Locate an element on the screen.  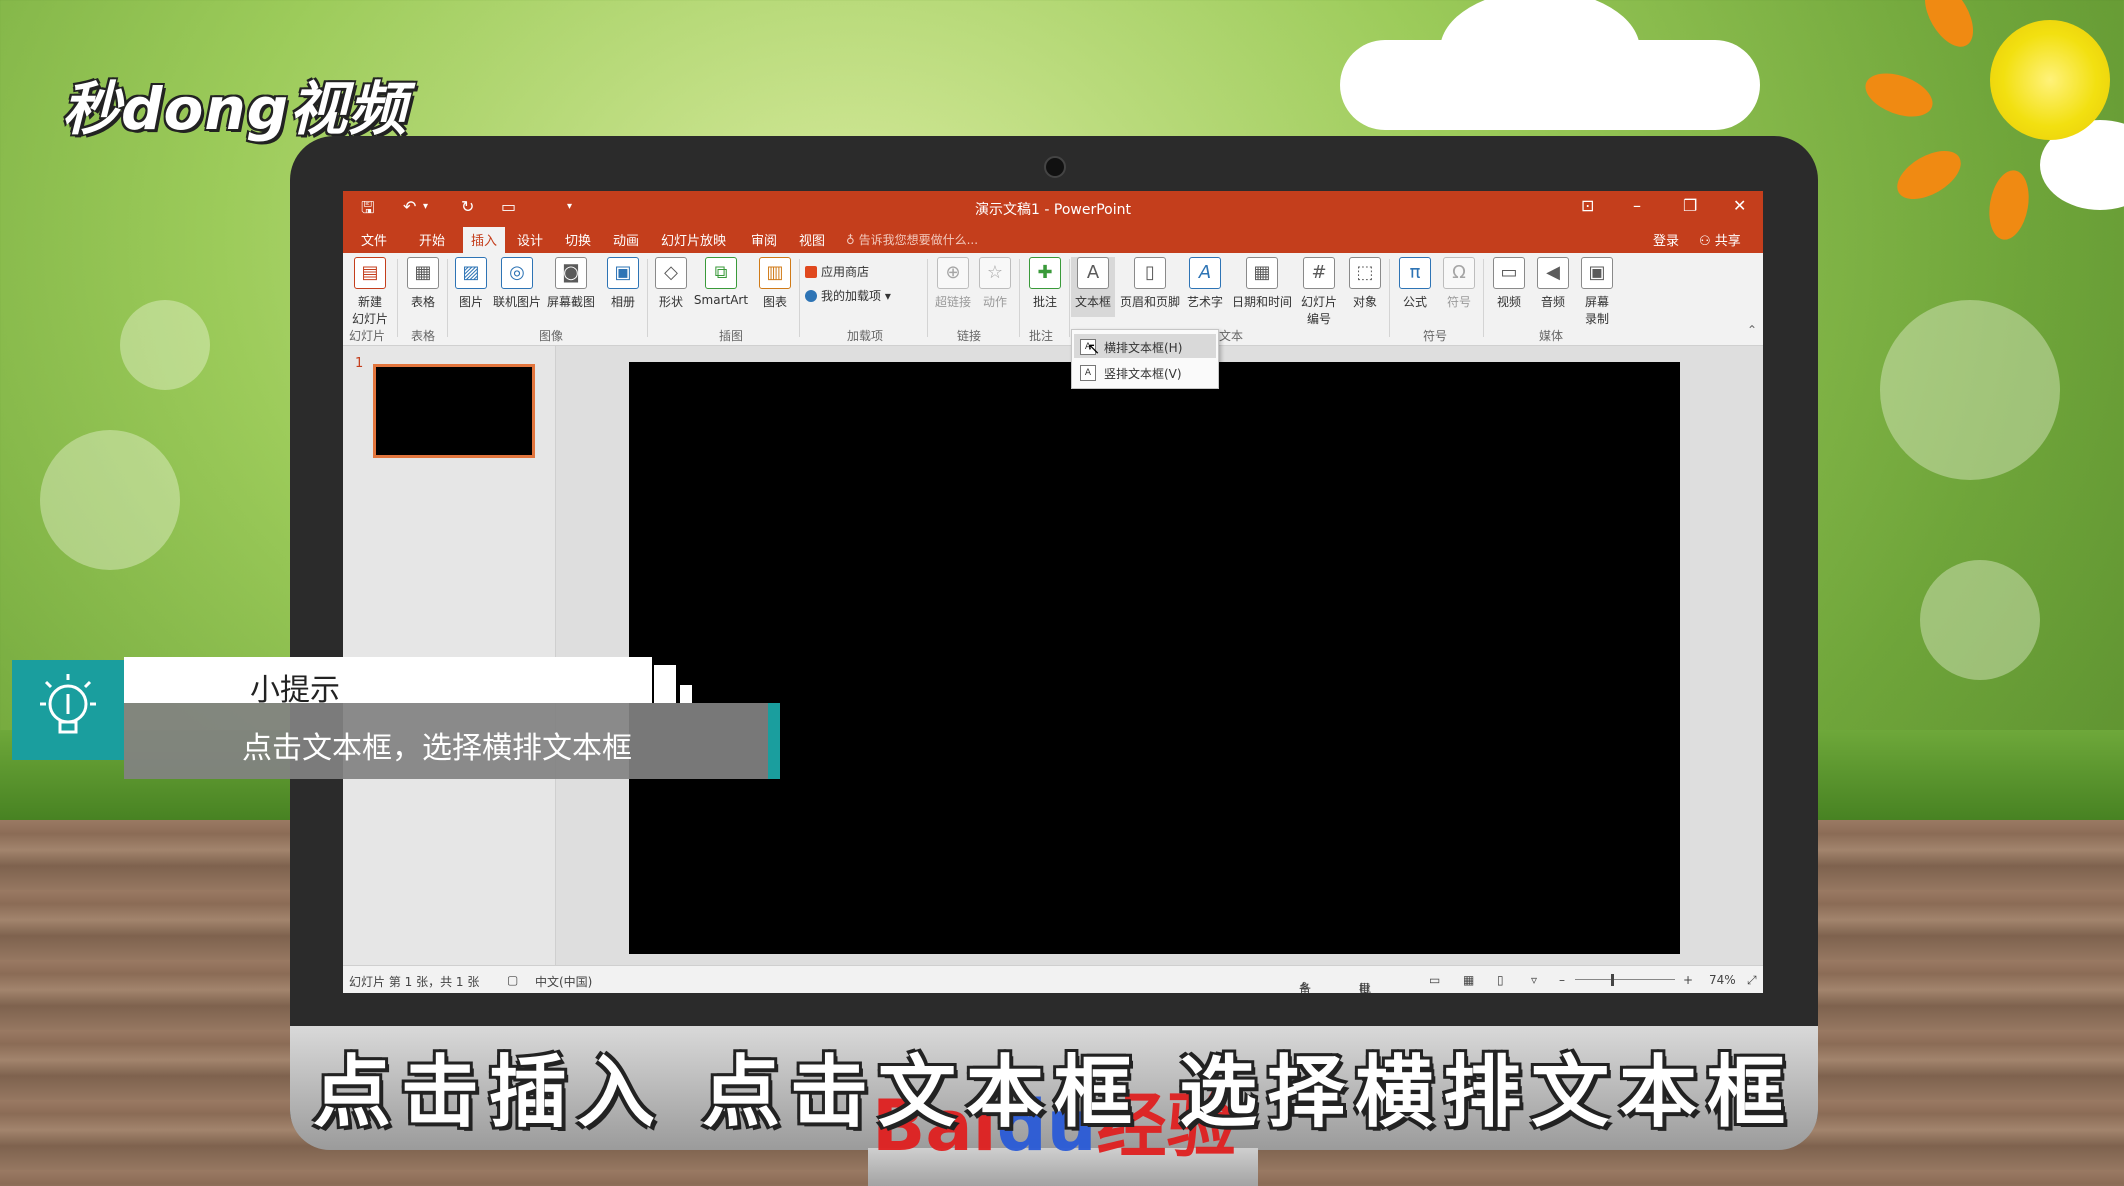
smartart-button: ⧉ SmartArt is located at coordinates (721, 282).